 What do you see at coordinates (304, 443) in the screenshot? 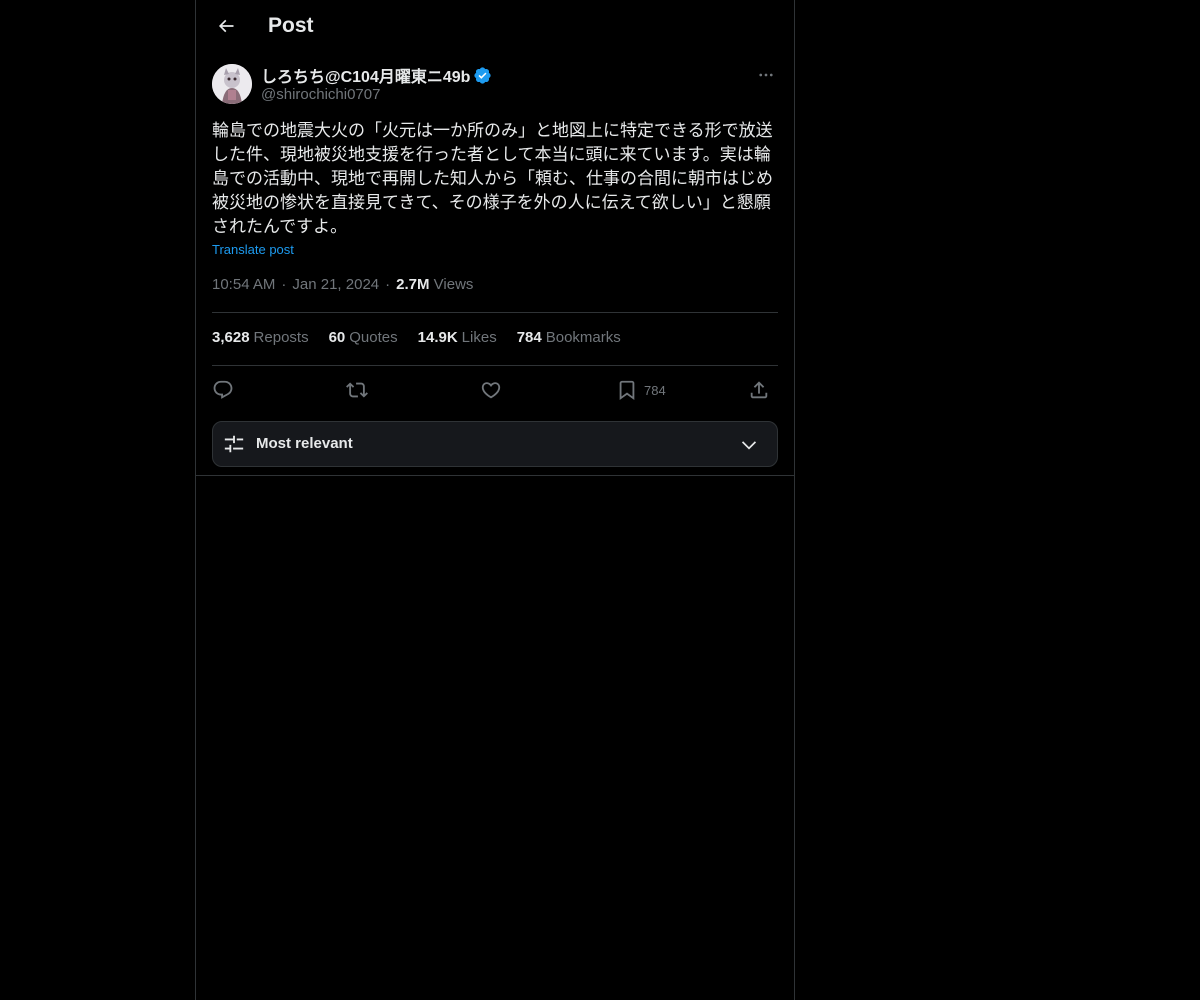
I see `sort-label: Most relevant` at bounding box center [304, 443].